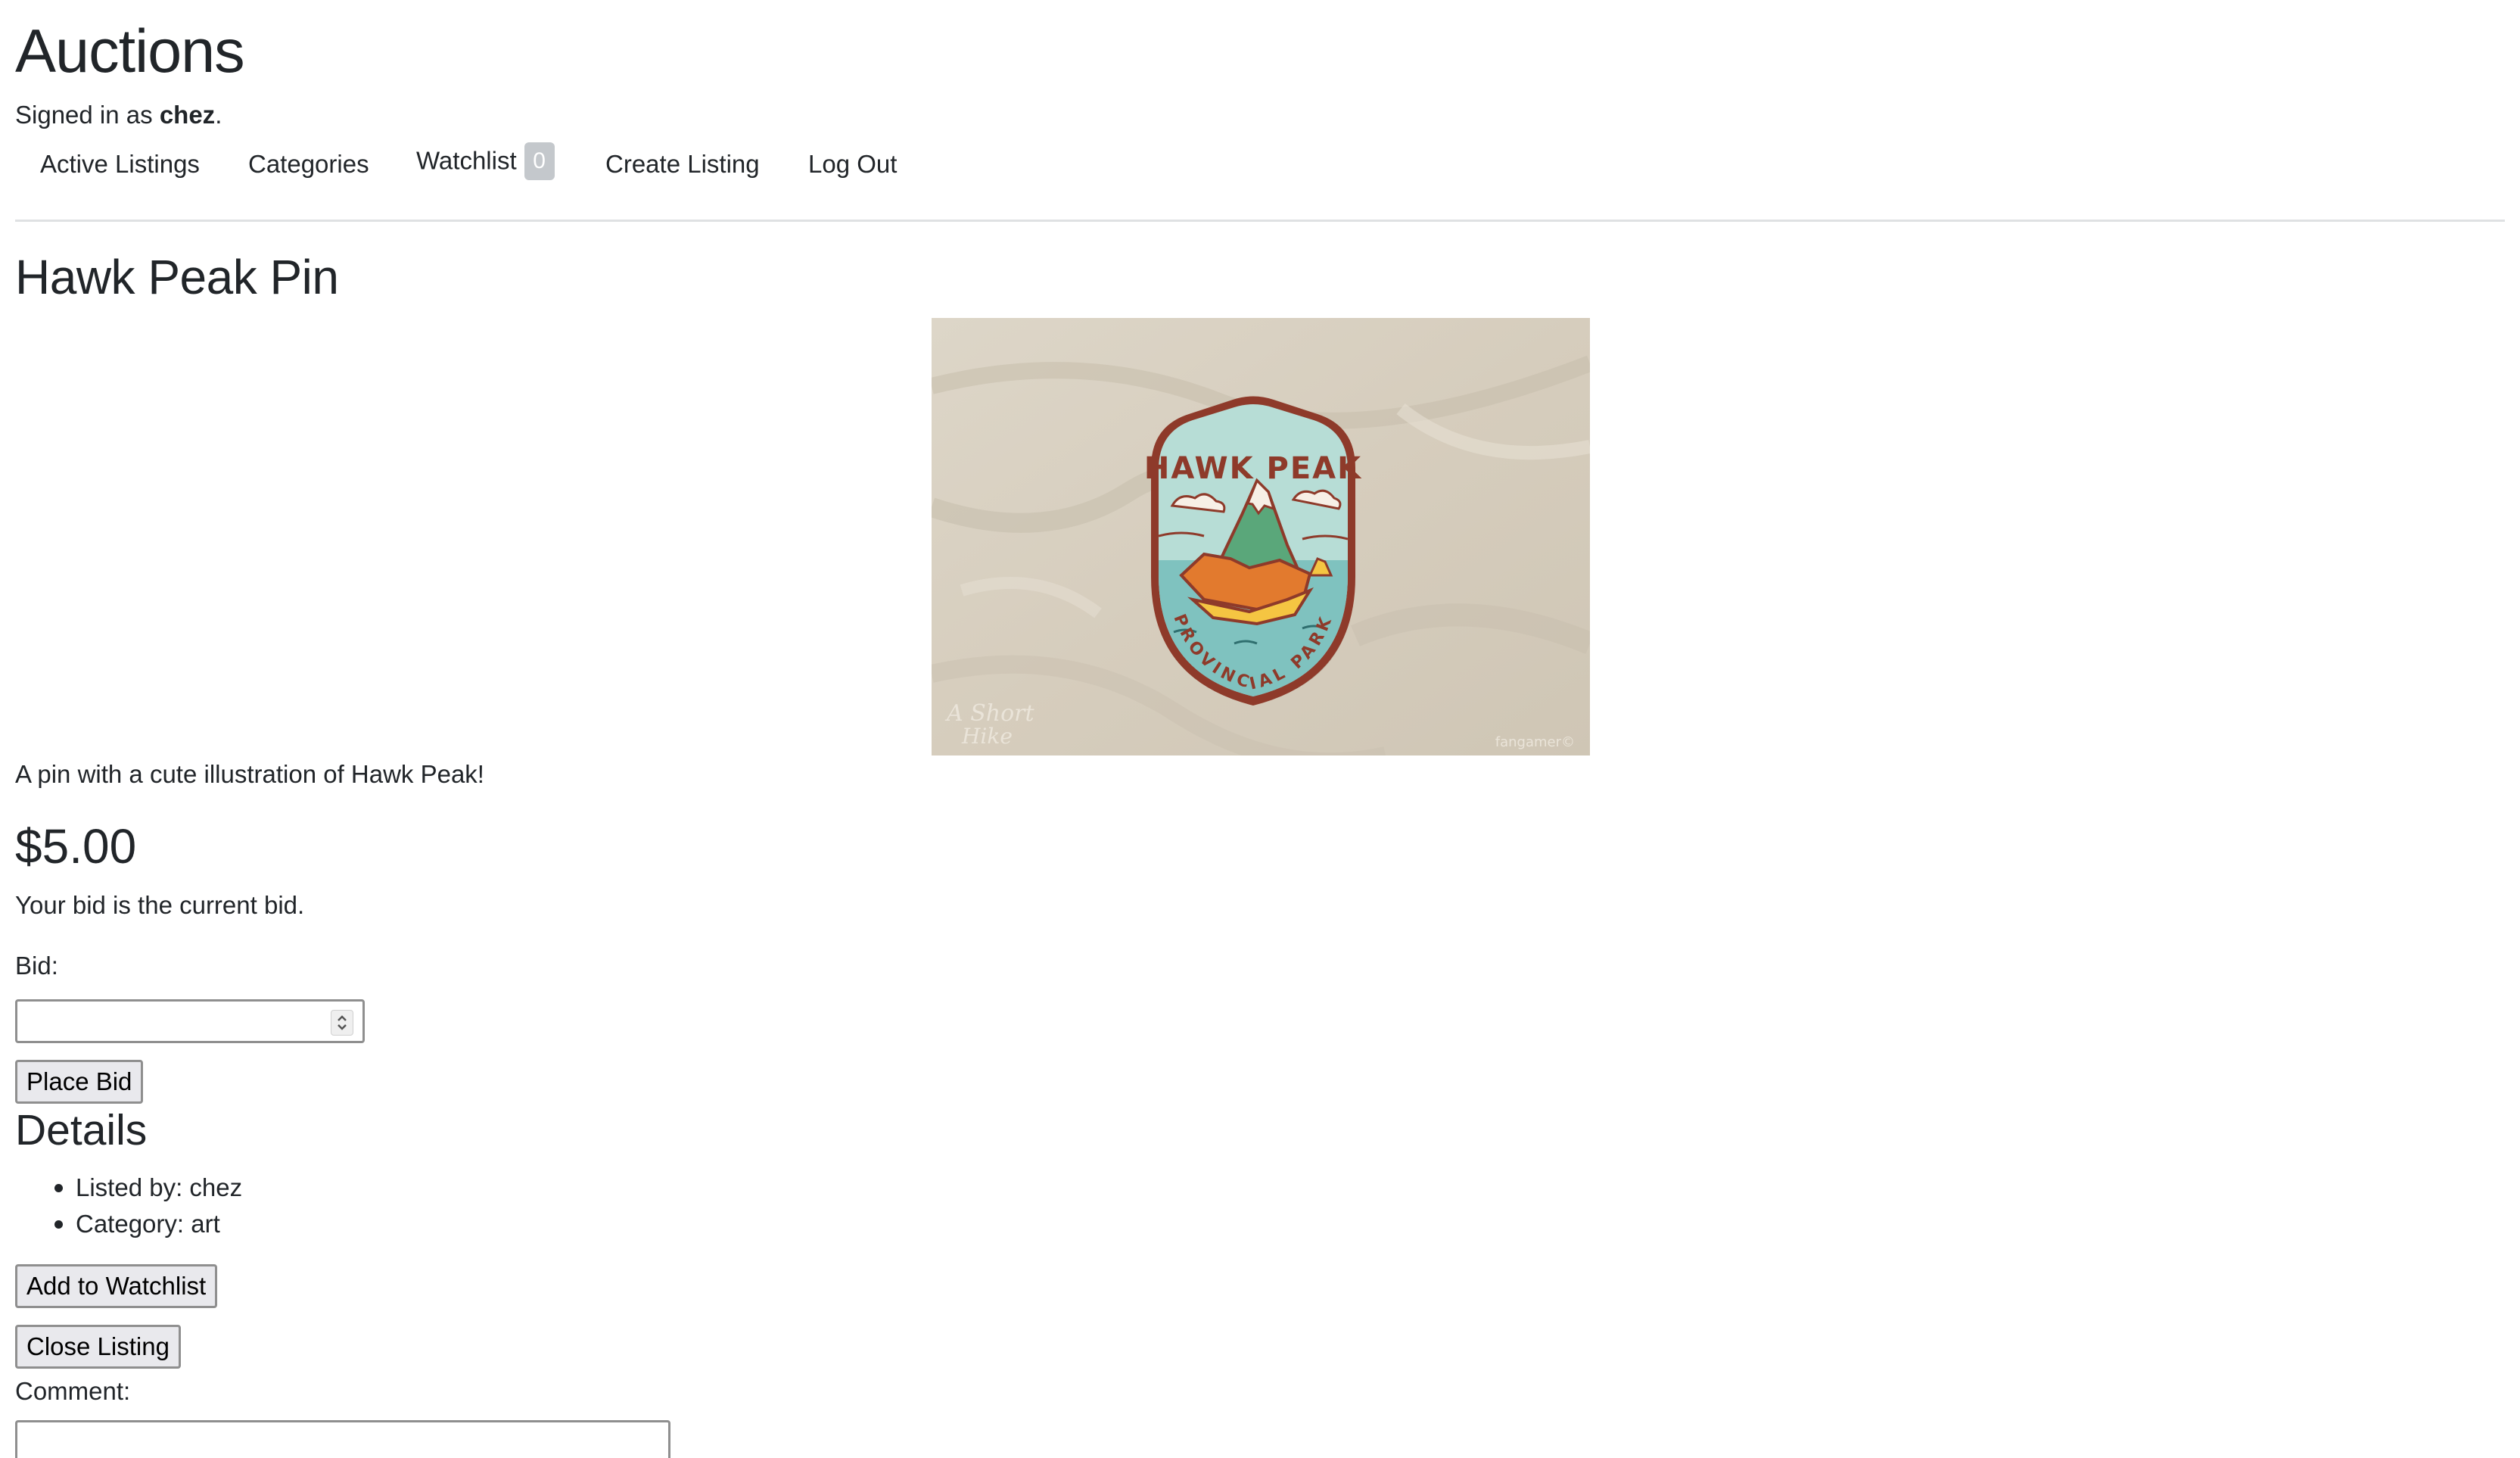  Describe the element at coordinates (190, 1021) in the screenshot. I see `bid-input` at that location.